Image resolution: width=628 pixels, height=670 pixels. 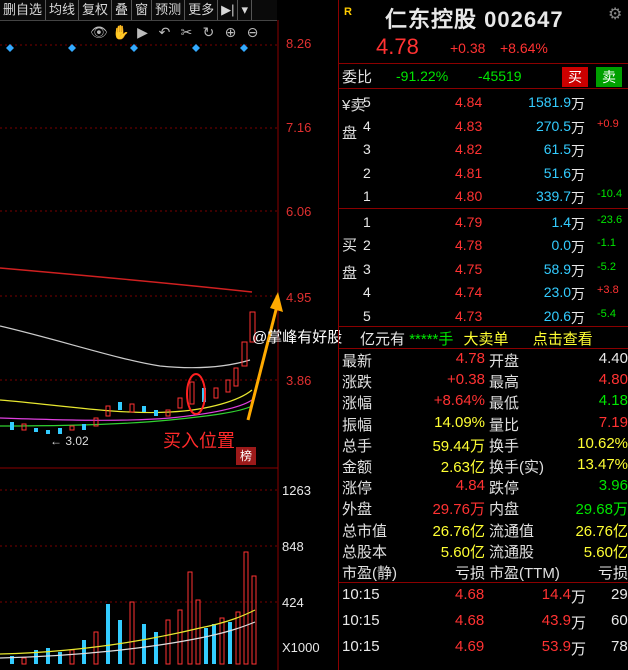 I want to click on ticker-link: 点击查看, so click(x=563, y=339).